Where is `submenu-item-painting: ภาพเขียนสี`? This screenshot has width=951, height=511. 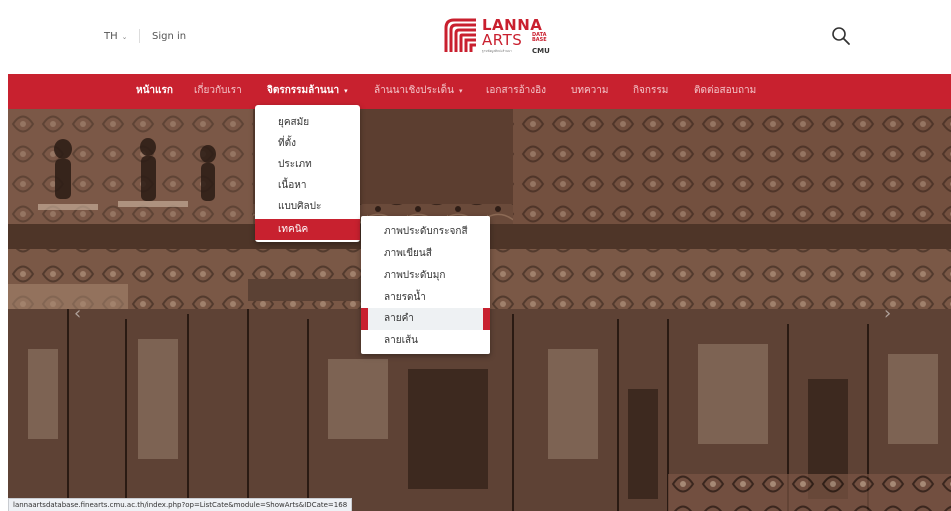 submenu-item-painting: ภาพเขียนสี is located at coordinates (425, 254).